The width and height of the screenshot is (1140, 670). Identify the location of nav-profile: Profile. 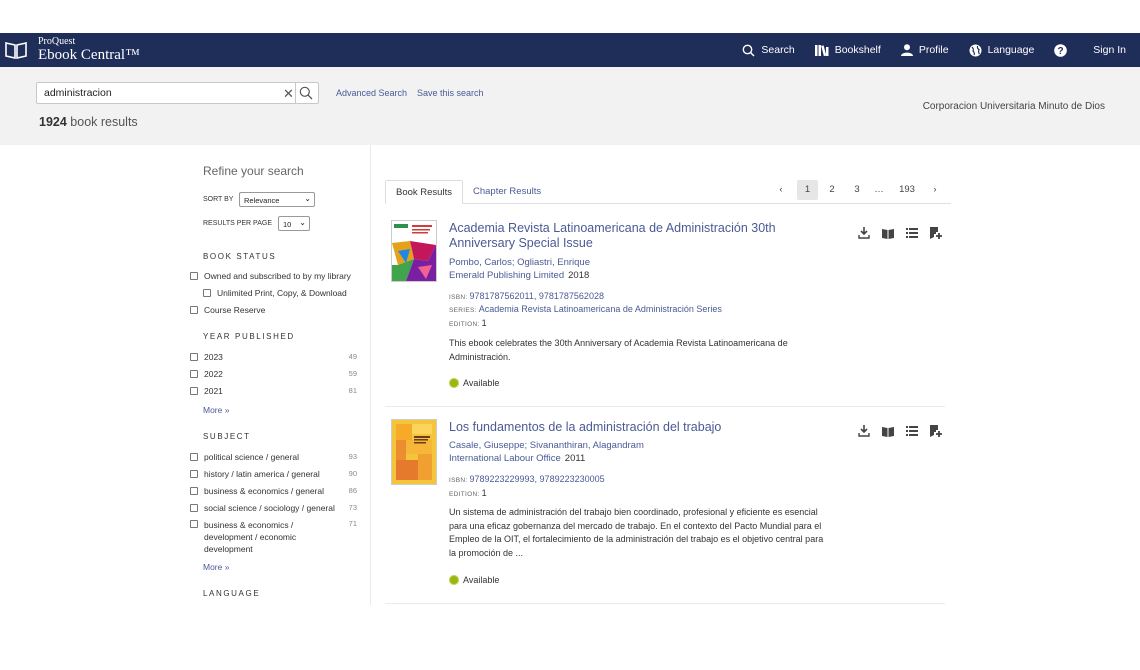
(924, 50).